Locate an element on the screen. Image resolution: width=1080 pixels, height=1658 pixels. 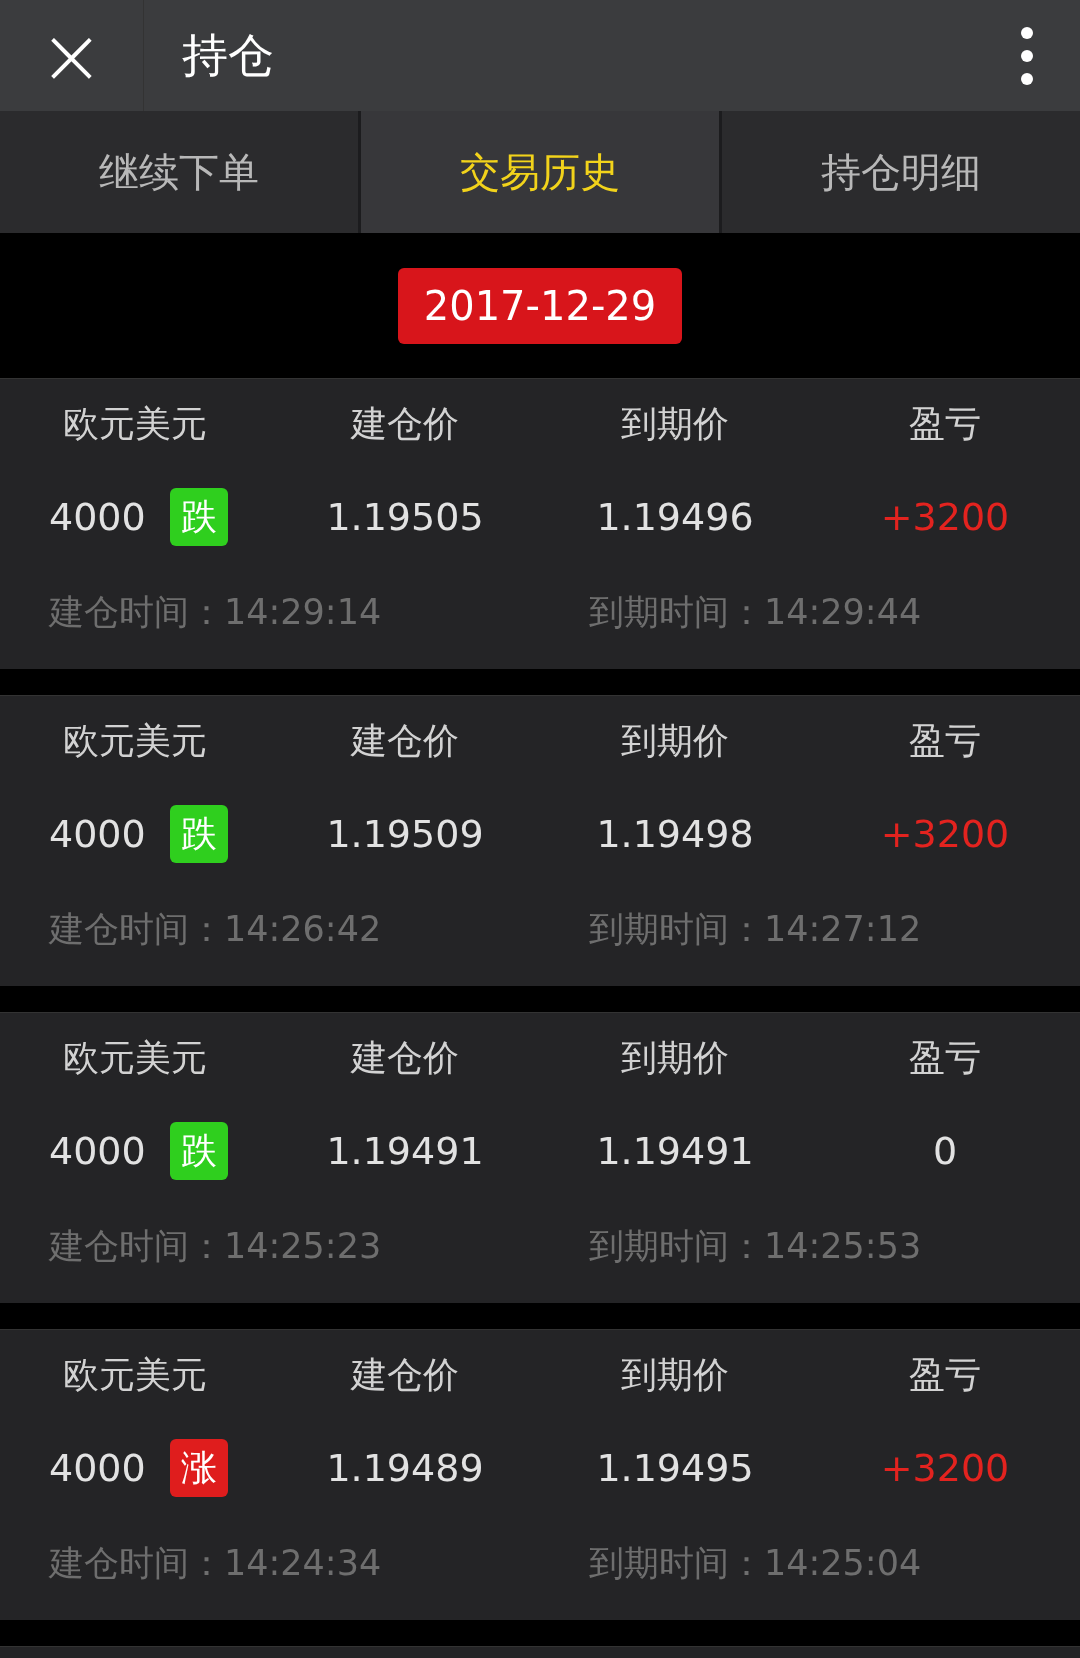
close-time: 到期时间：14:27:12 is located at coordinates (755, 930).